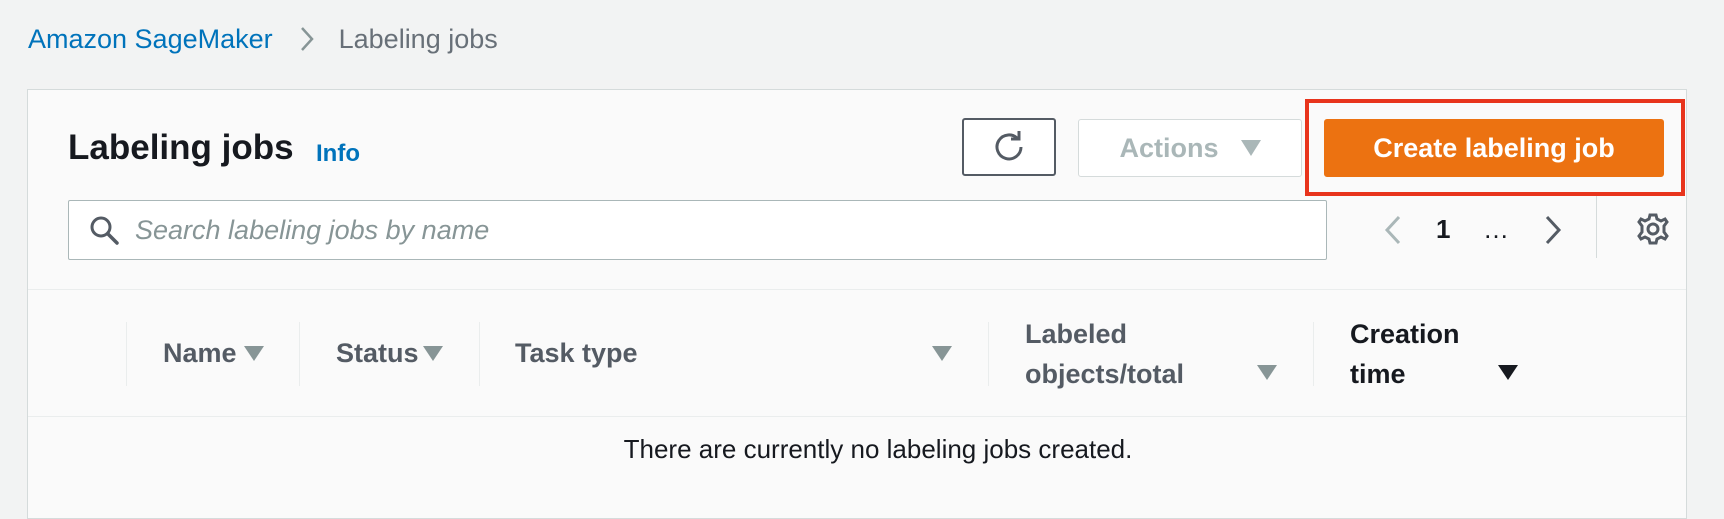 The image size is (1724, 519). I want to click on page-title: Labeling jobs, so click(181, 147).